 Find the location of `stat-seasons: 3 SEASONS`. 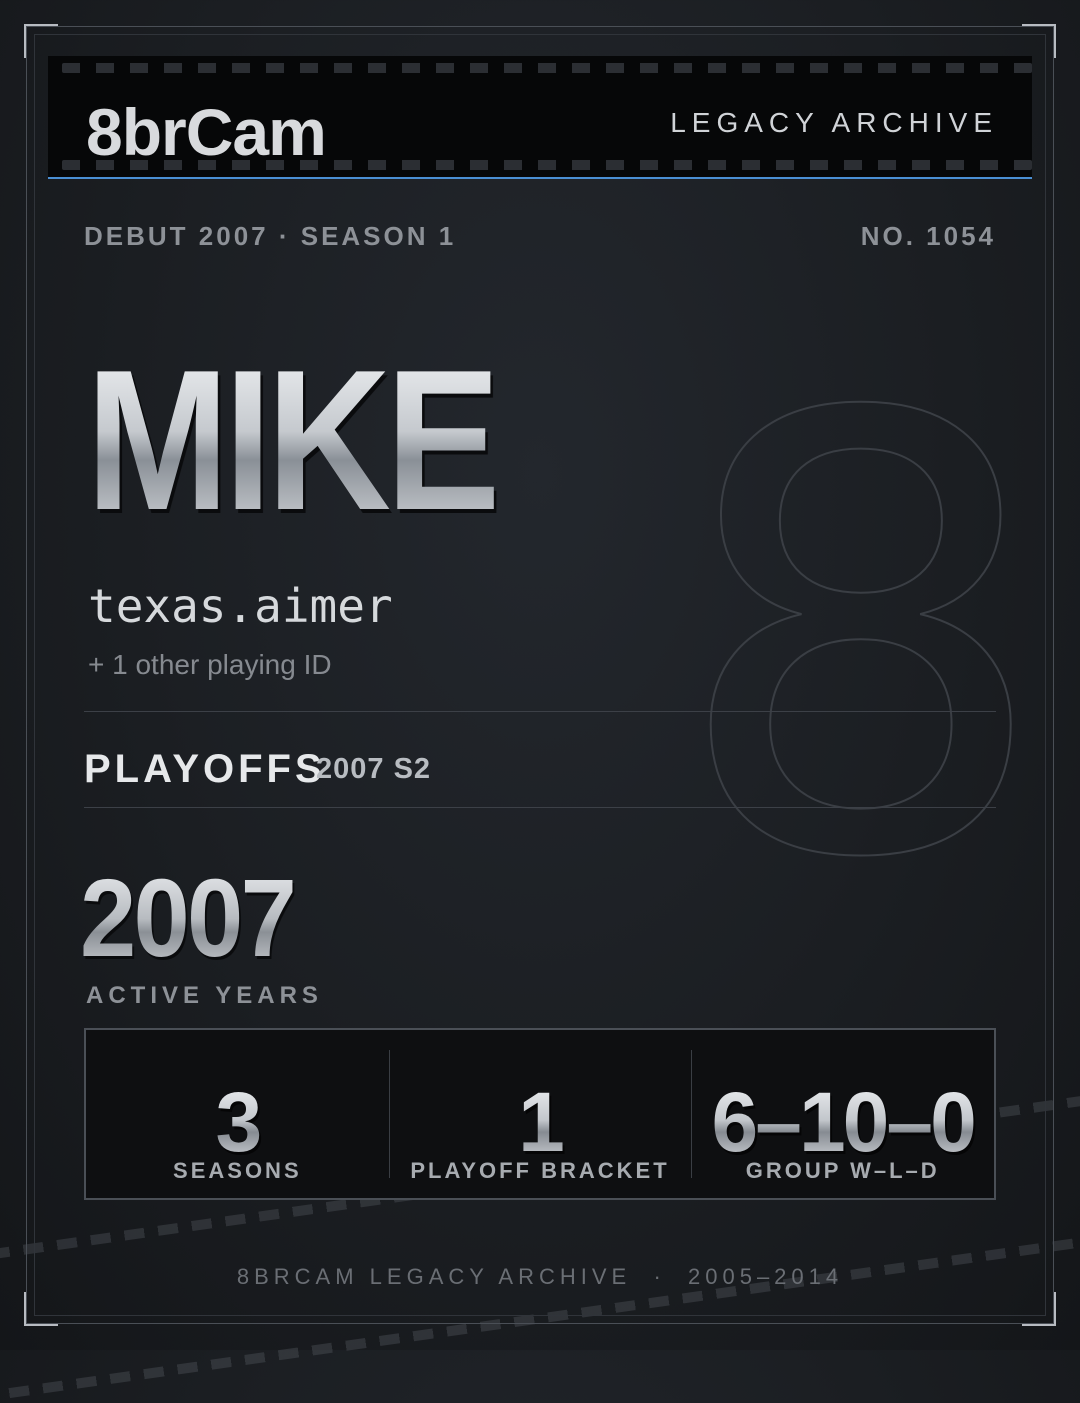

stat-seasons: 3 SEASONS is located at coordinates (237, 1114).